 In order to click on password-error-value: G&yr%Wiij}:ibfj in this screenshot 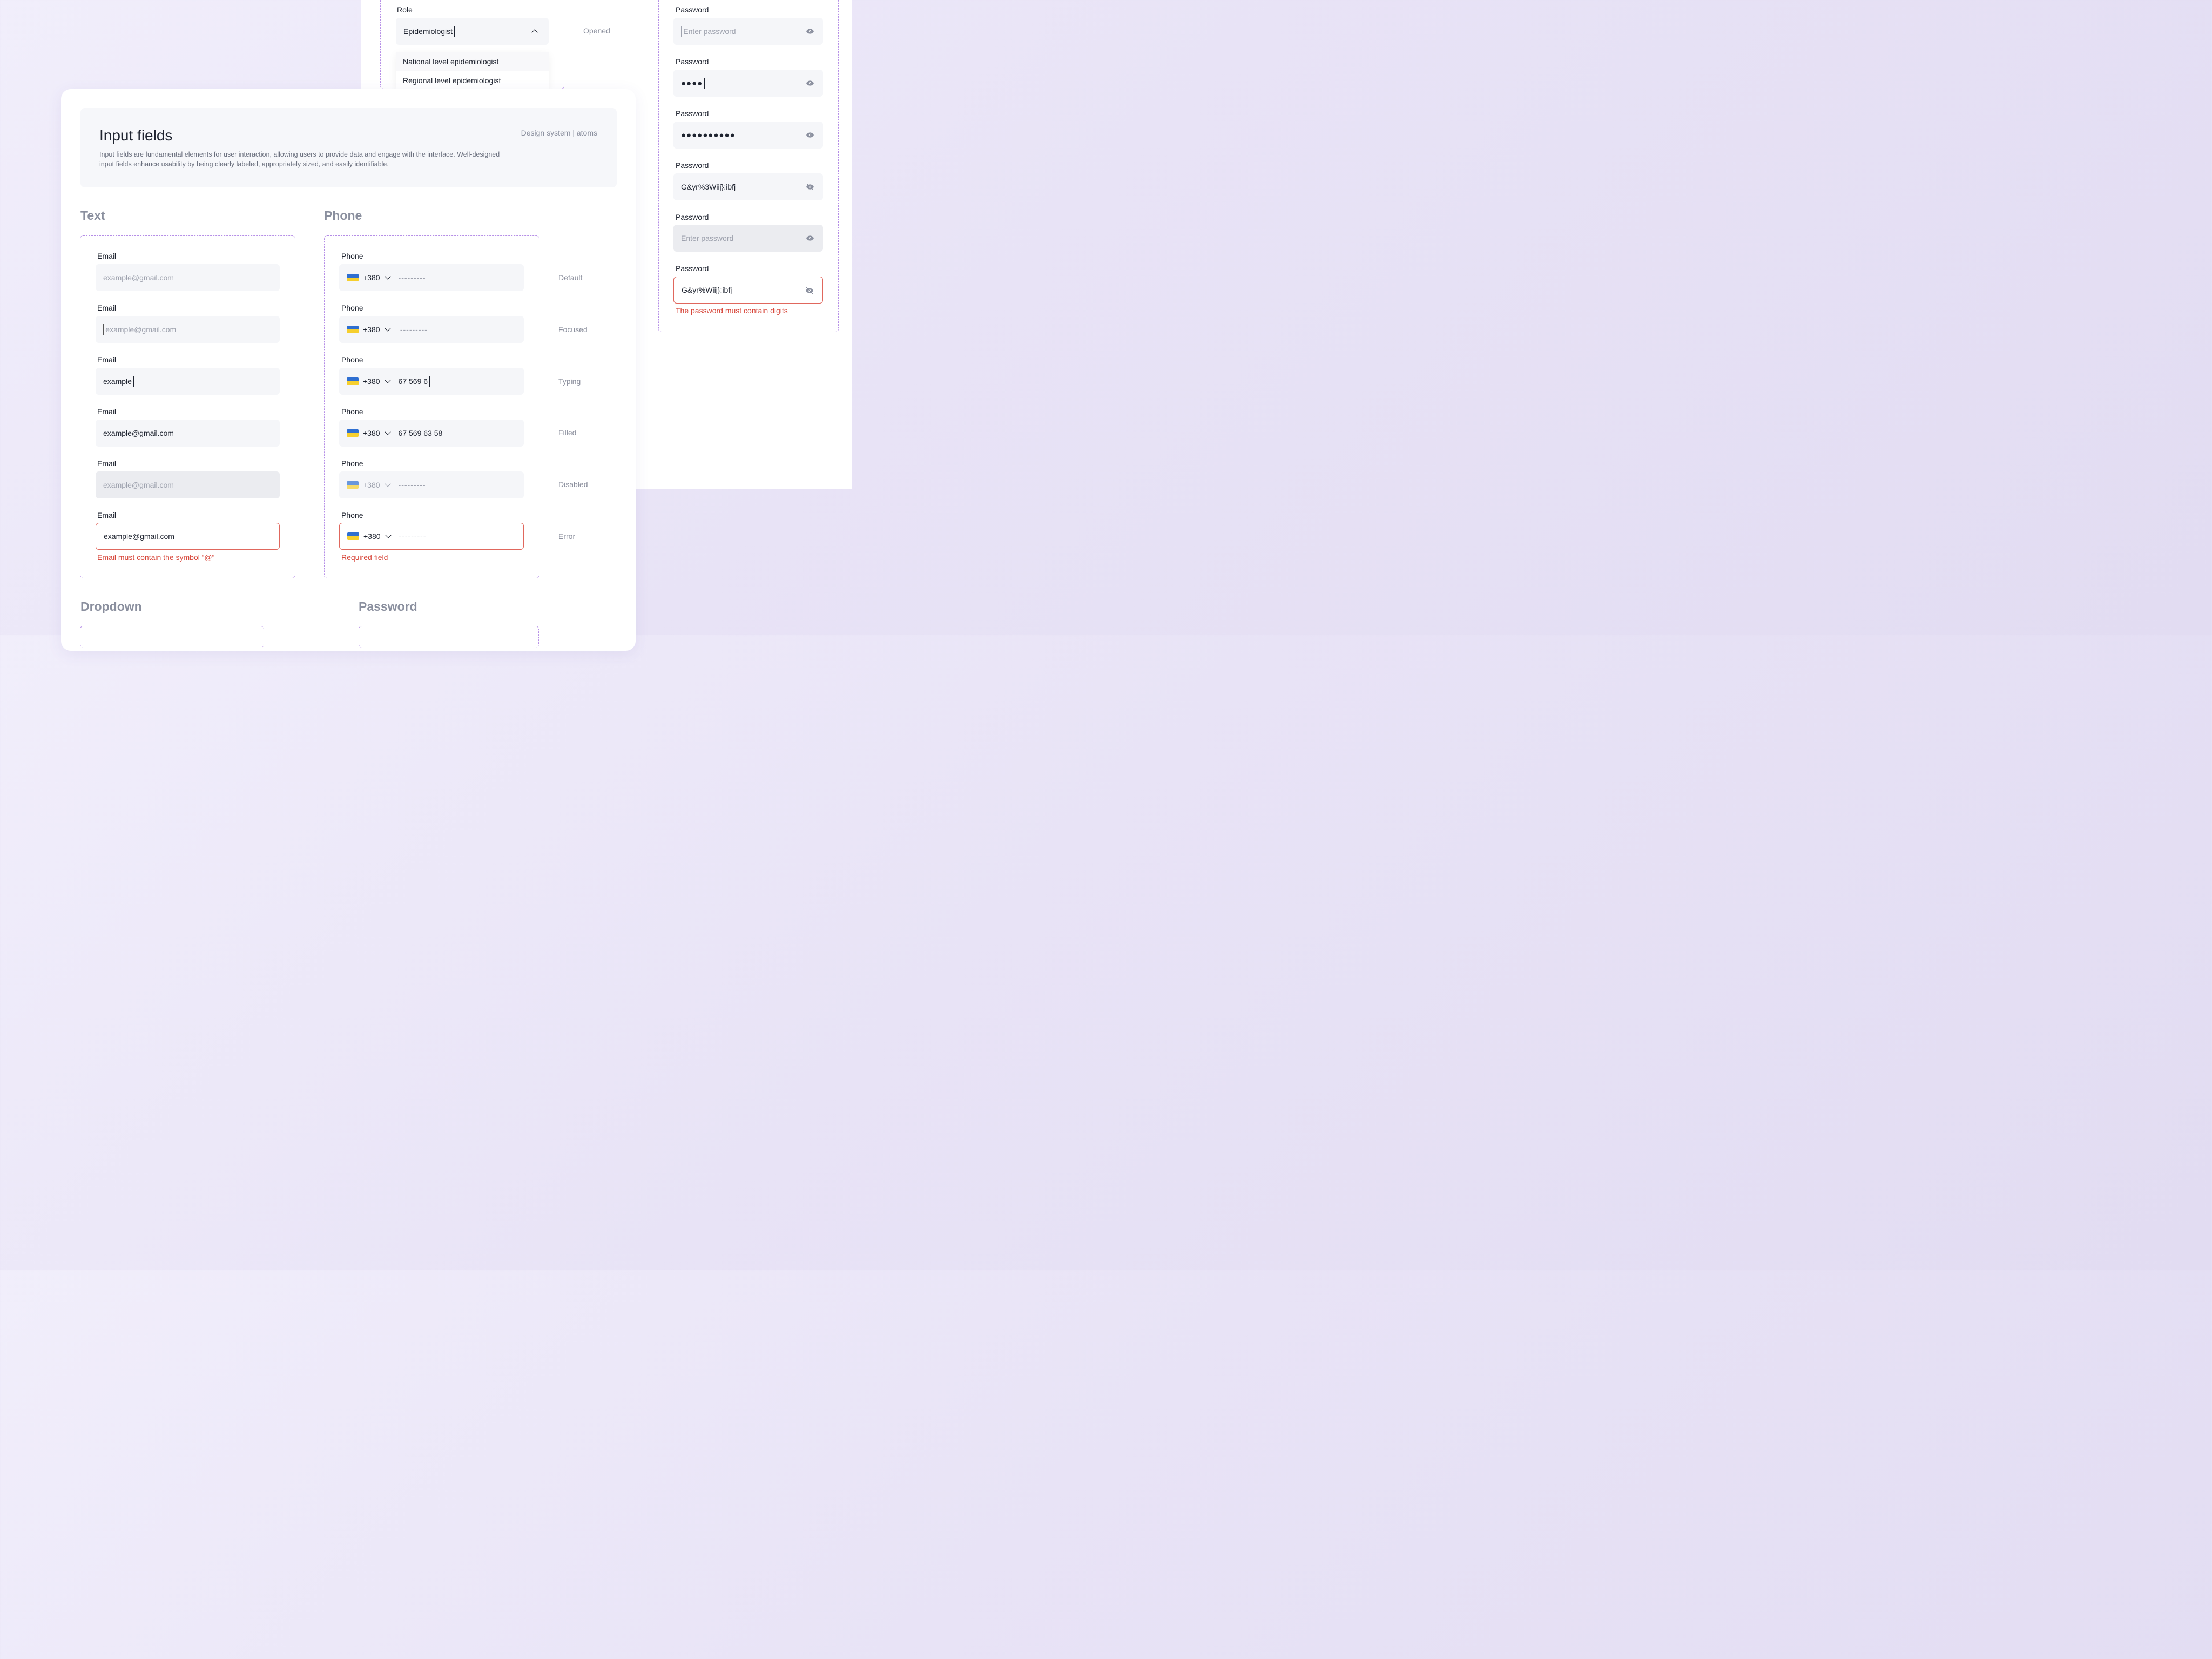, I will do `click(707, 290)`.